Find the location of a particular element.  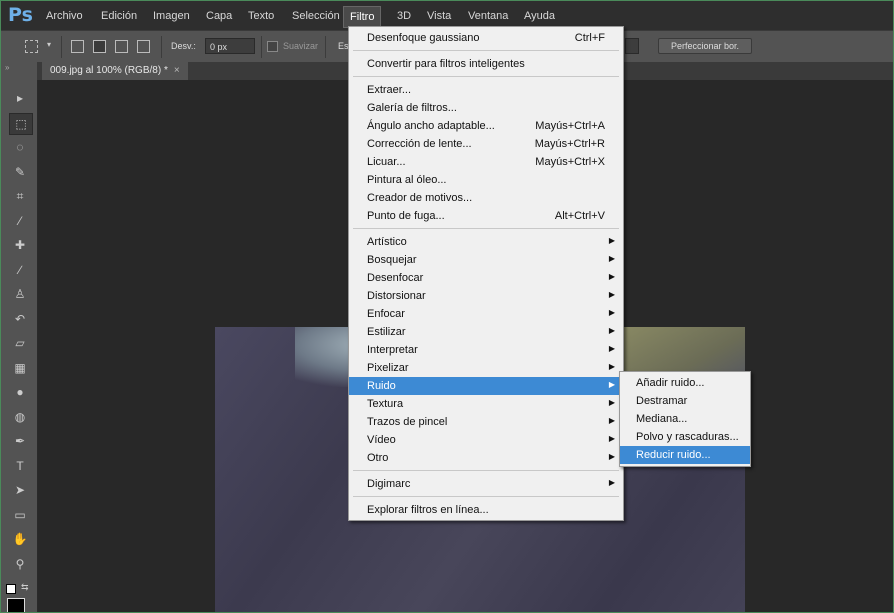

healing-brush-tool-icon: ✚ is located at coordinates (20, 245).